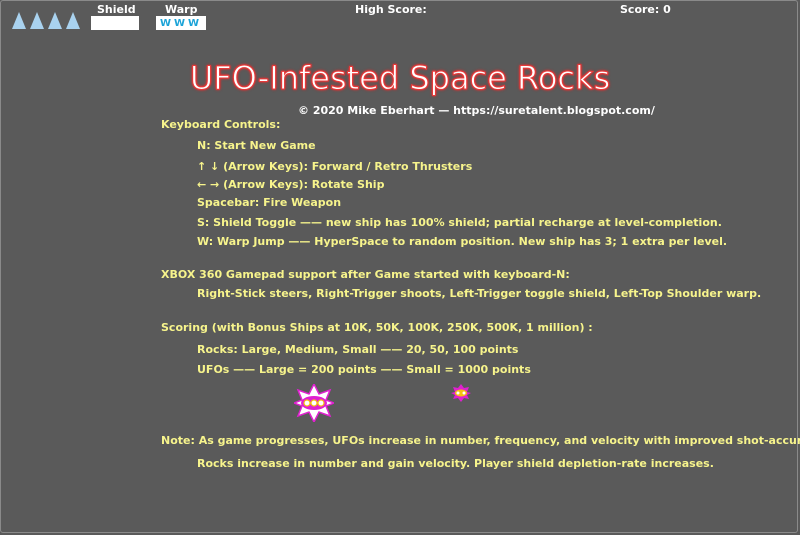 This screenshot has height=535, width=800. What do you see at coordinates (314, 403) in the screenshot?
I see `large-ufo-icon` at bounding box center [314, 403].